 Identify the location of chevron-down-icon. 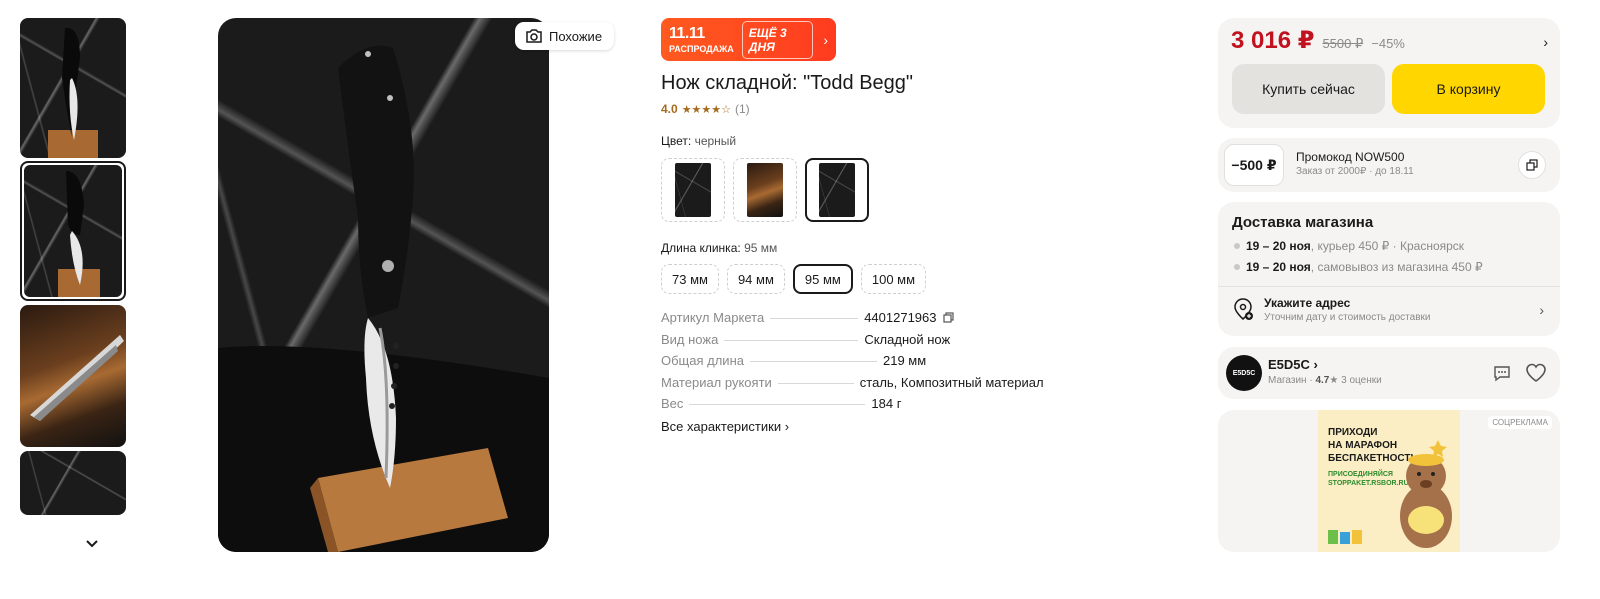
(92, 544).